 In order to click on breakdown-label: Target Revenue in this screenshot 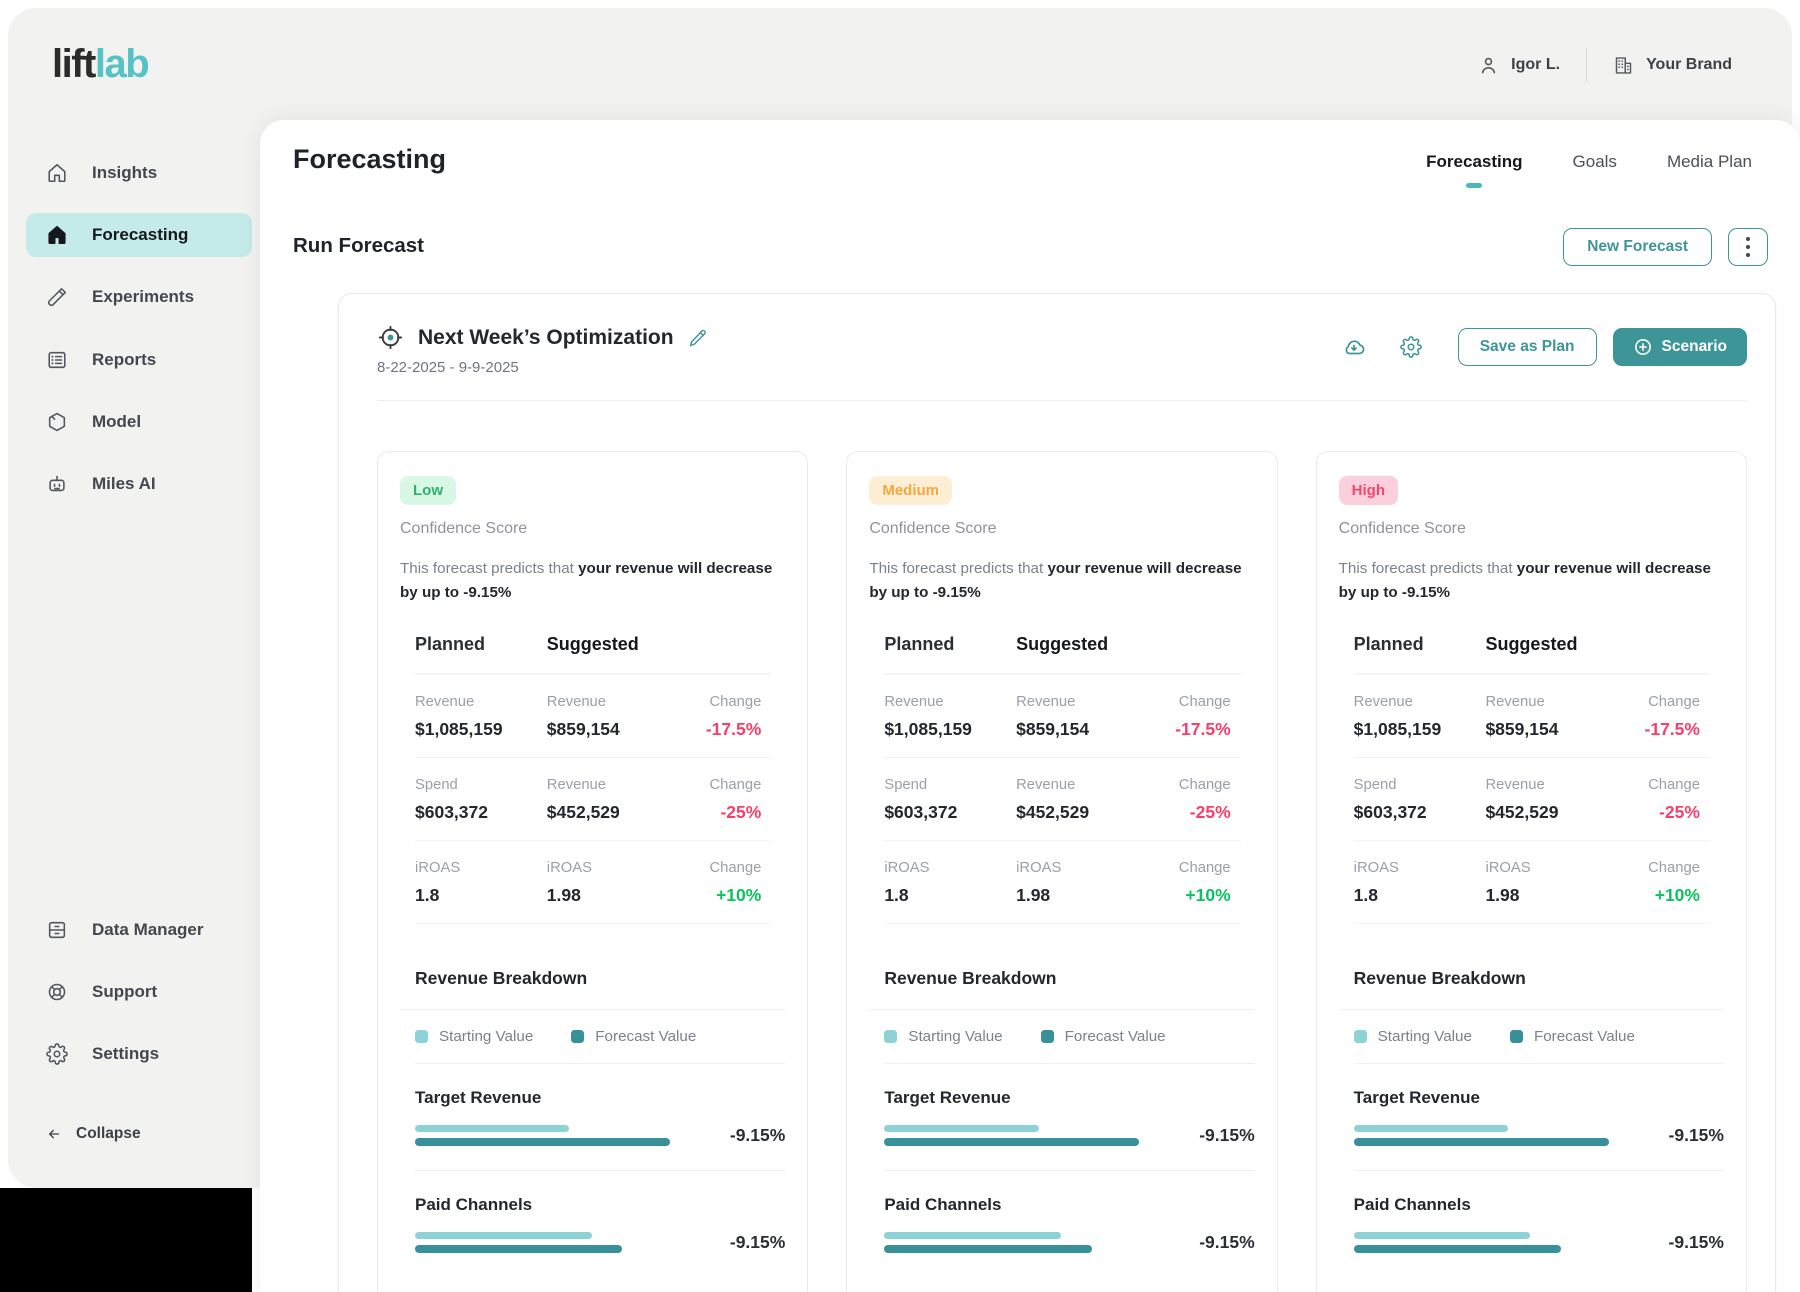, I will do `click(478, 1098)`.